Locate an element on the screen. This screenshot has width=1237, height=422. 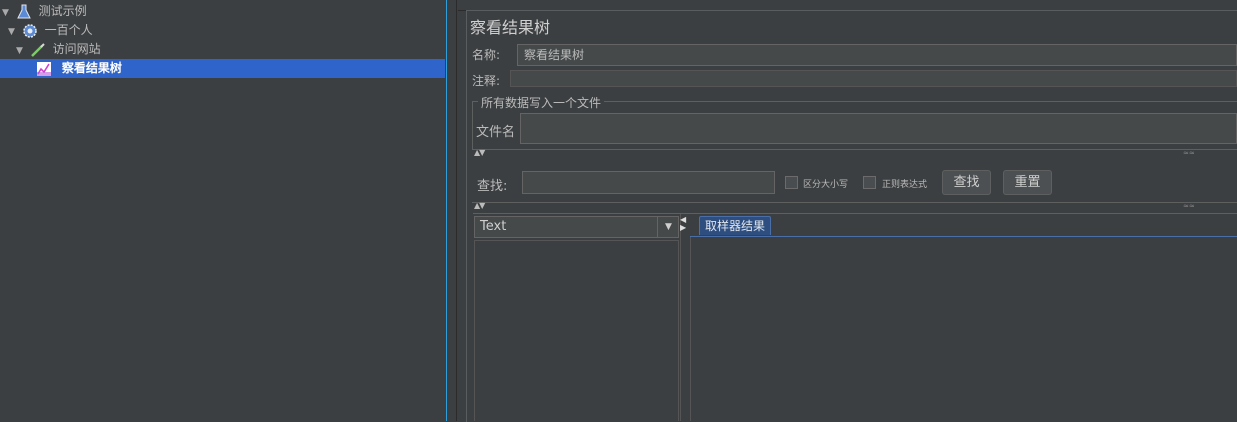
pipette-icon is located at coordinates (37, 49).